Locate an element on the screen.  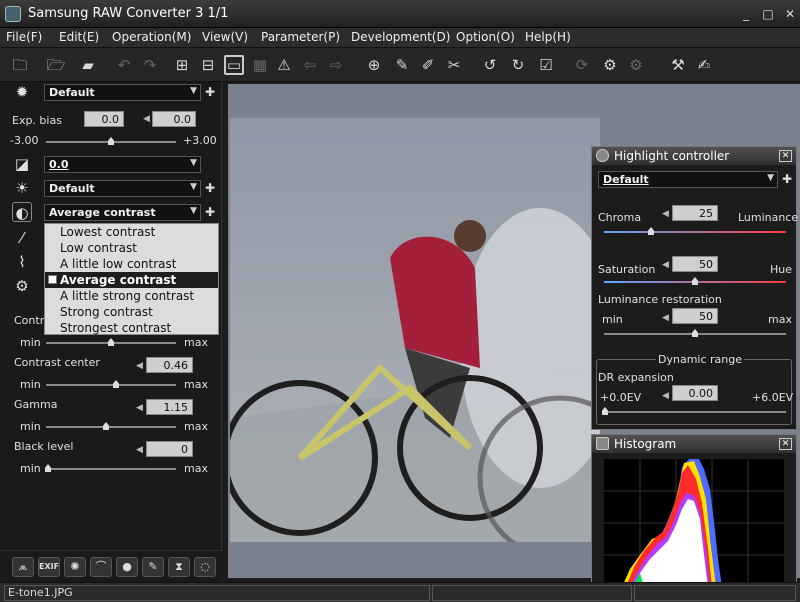
maximize-button: □ is located at coordinates (768, 14).